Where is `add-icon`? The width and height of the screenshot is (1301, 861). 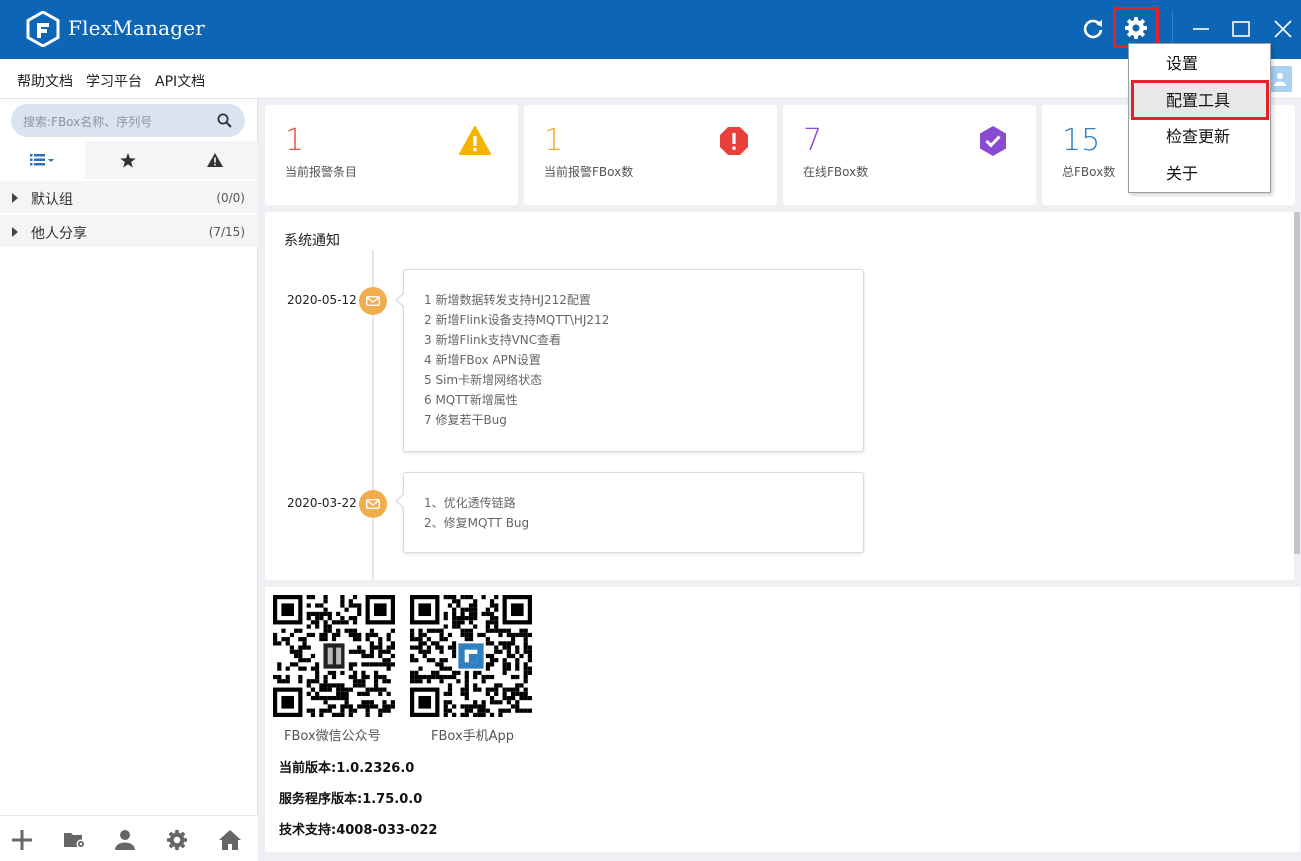
add-icon is located at coordinates (22, 840).